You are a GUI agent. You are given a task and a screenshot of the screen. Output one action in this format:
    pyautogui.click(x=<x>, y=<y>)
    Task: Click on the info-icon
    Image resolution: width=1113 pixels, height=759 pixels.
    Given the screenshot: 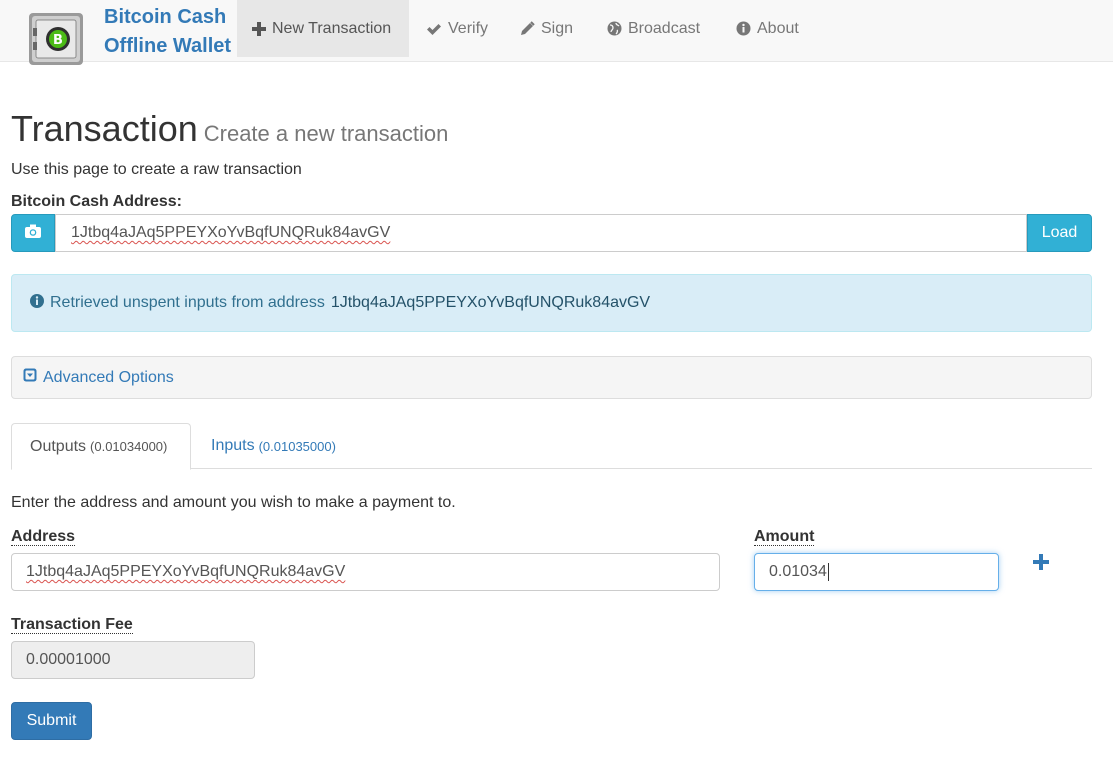 What is the action you would take?
    pyautogui.click(x=743, y=28)
    